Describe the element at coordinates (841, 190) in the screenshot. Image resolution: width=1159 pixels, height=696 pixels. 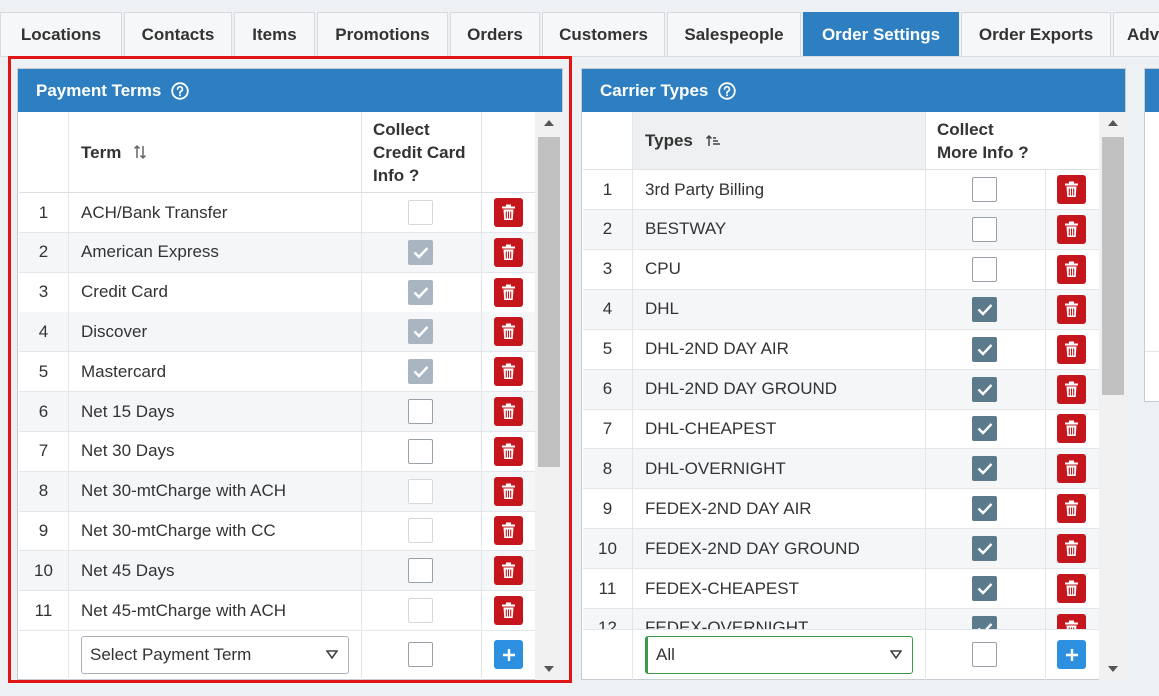
I see `table-row: 1 3rd Party Billing` at that location.